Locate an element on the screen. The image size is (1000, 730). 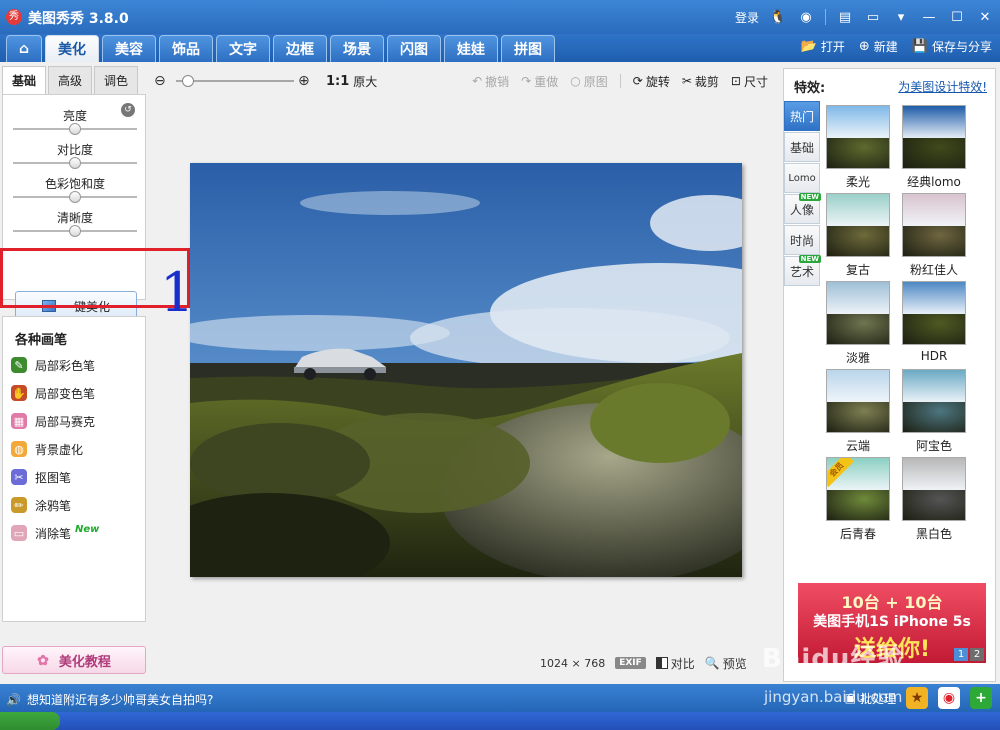
effect-item: 云端 is located at coordinates (858, 413).